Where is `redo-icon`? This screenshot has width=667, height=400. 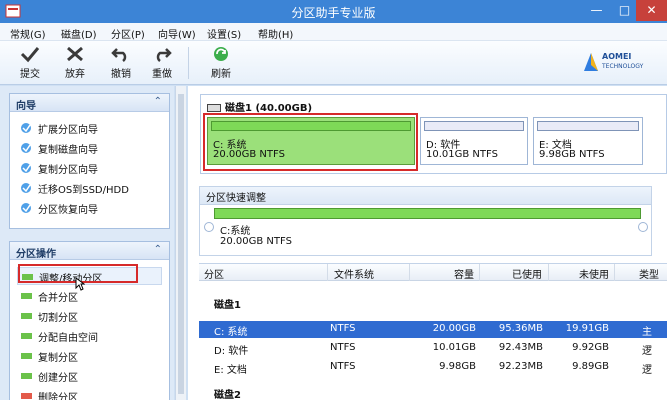 redo-icon is located at coordinates (164, 55).